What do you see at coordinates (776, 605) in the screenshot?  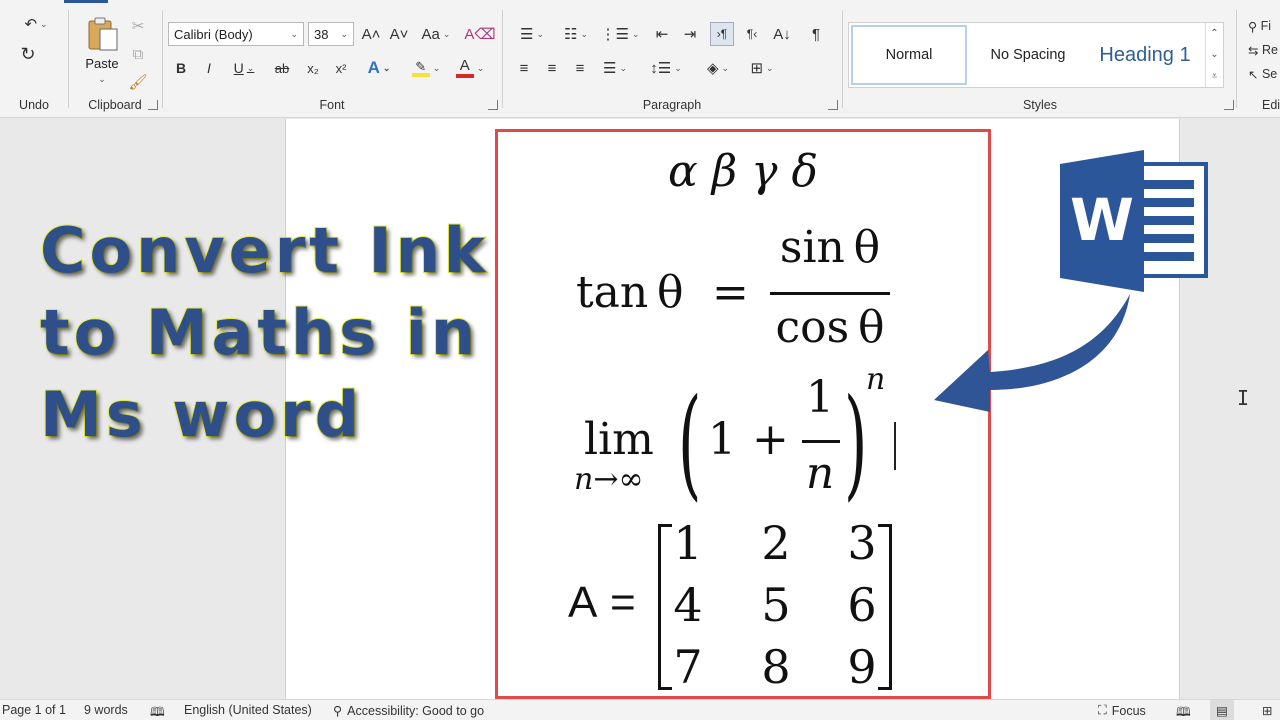 I see `matrix-cell: 5` at bounding box center [776, 605].